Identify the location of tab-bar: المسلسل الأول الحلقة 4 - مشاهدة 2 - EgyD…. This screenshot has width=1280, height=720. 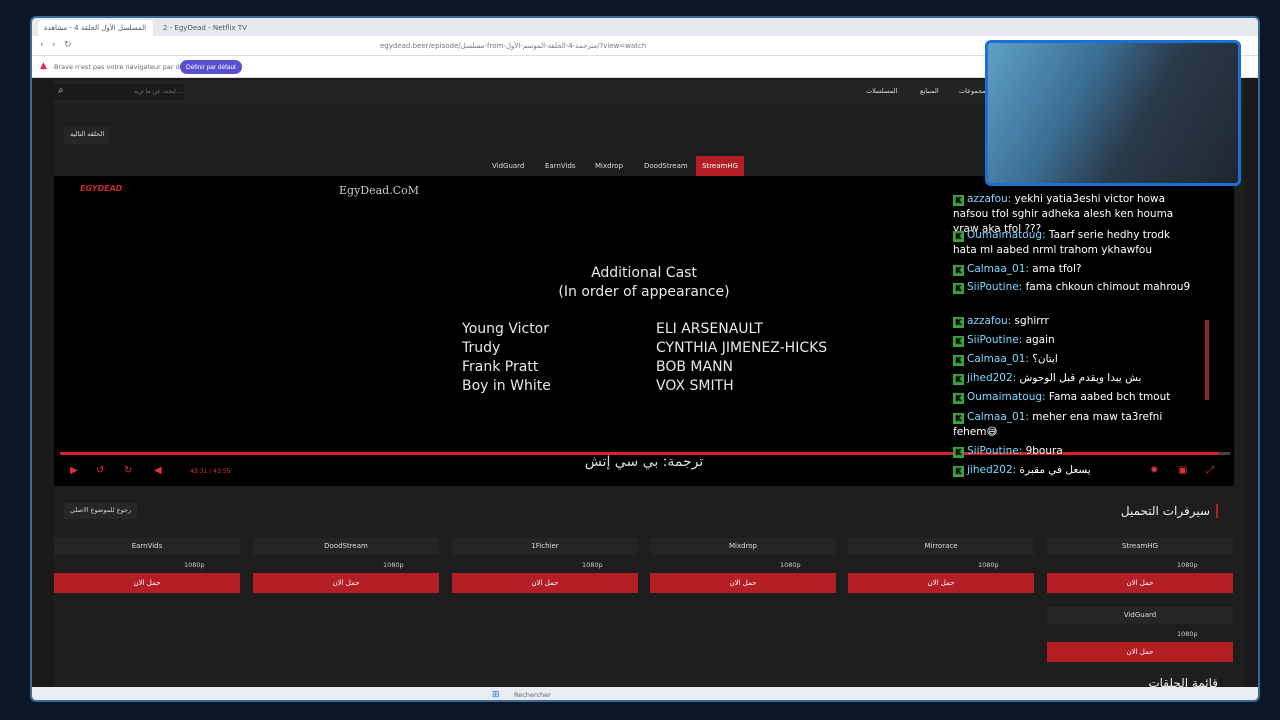
(645, 27).